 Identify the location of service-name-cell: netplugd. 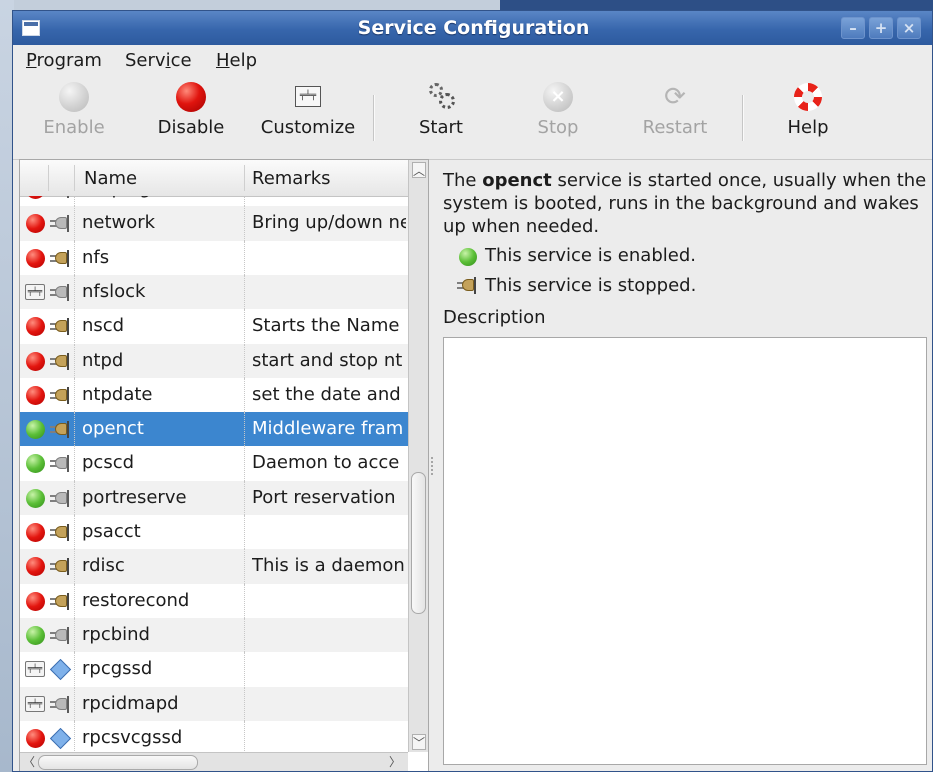
(122, 197).